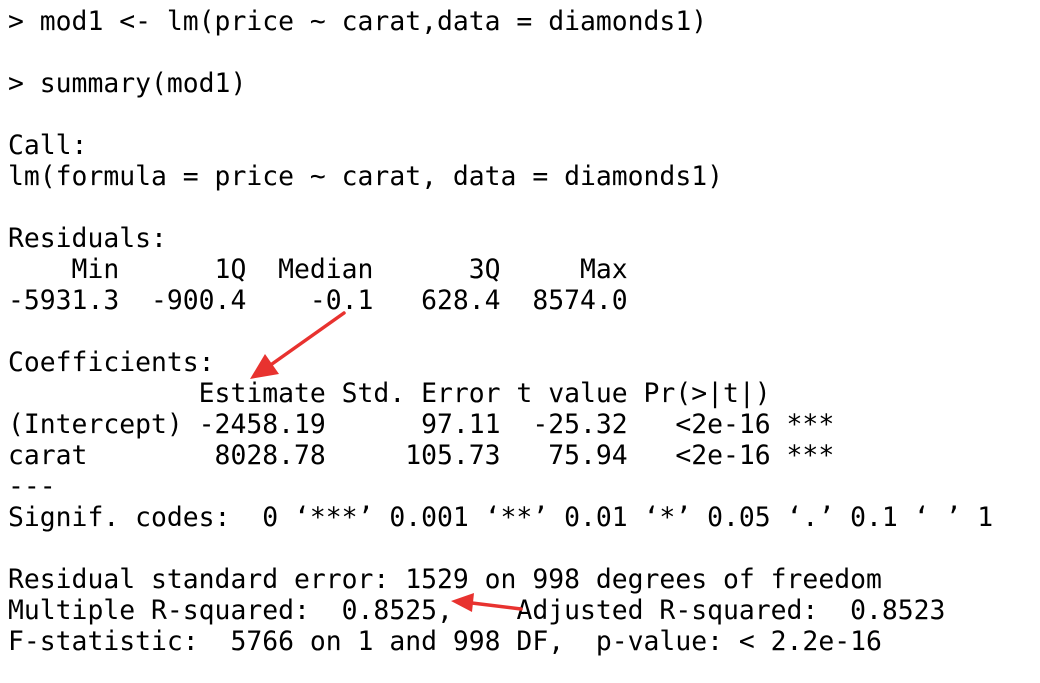 The image size is (1040, 683). What do you see at coordinates (326, 300) in the screenshot?
I see `console-line-residuals-values: -5931.3 -900.4 -0.1 628.4 8574.0` at bounding box center [326, 300].